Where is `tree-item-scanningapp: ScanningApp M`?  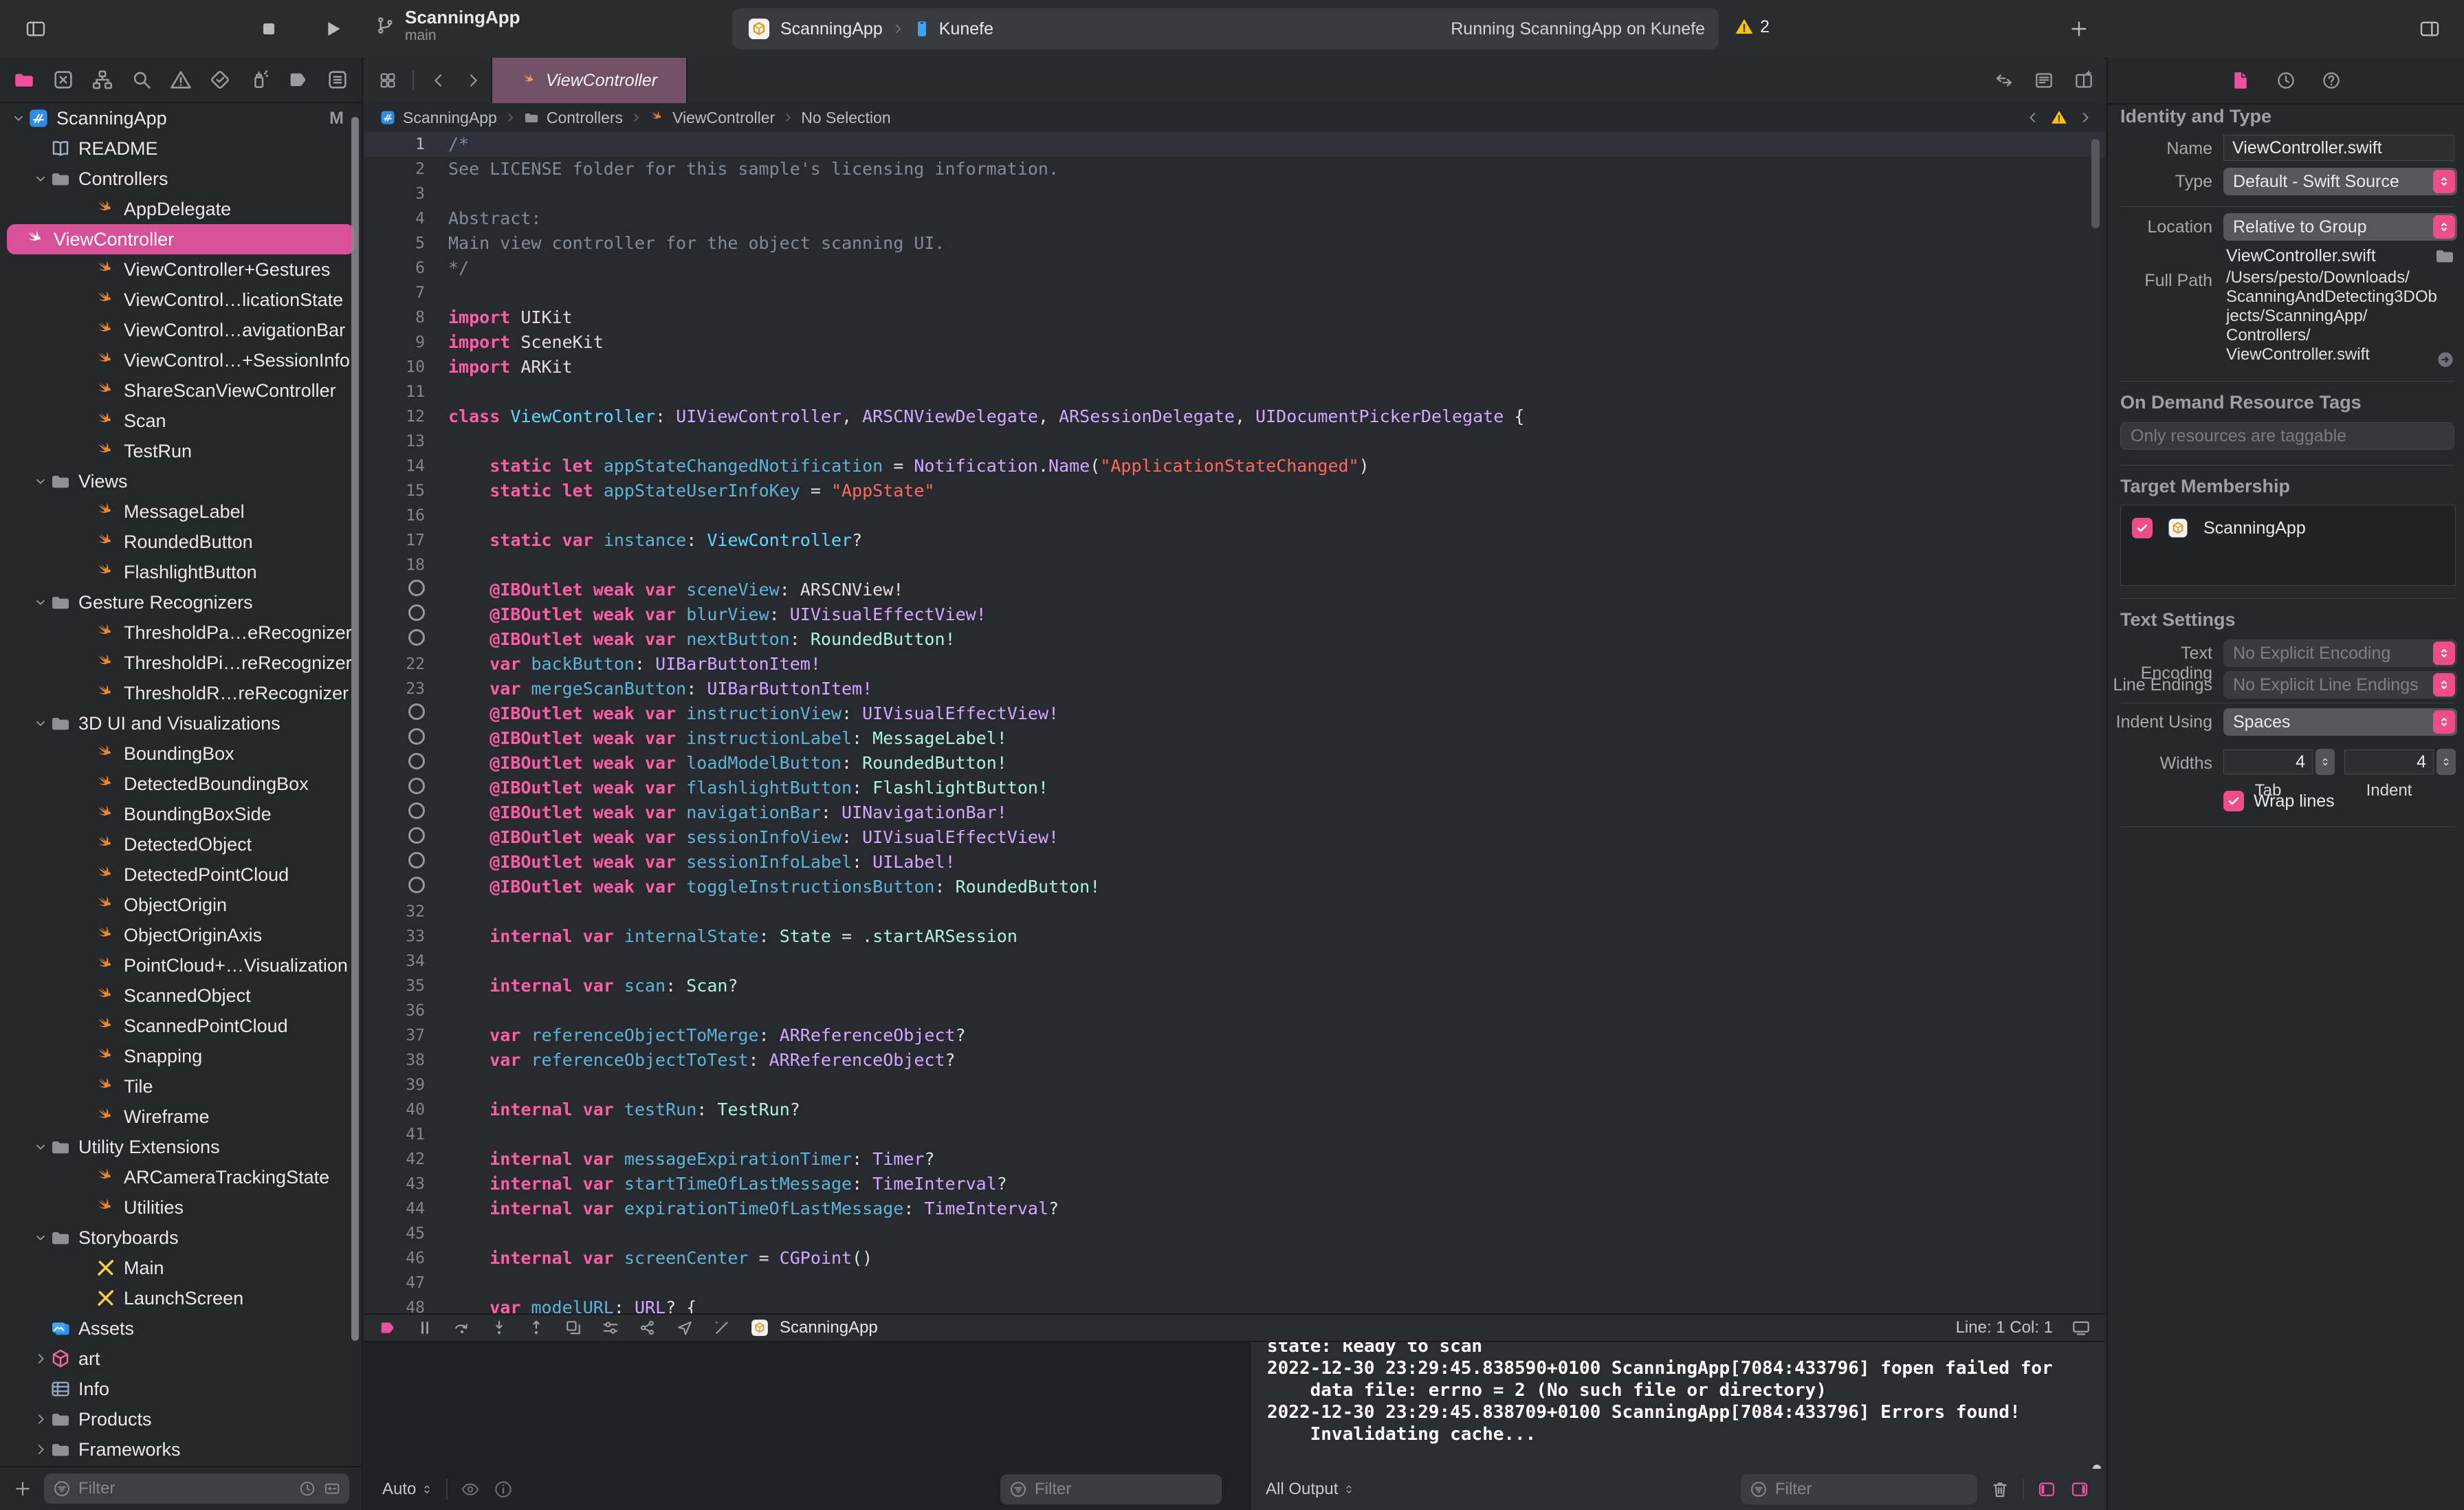
tree-item-scanningapp: ScanningApp M is located at coordinates (181, 118).